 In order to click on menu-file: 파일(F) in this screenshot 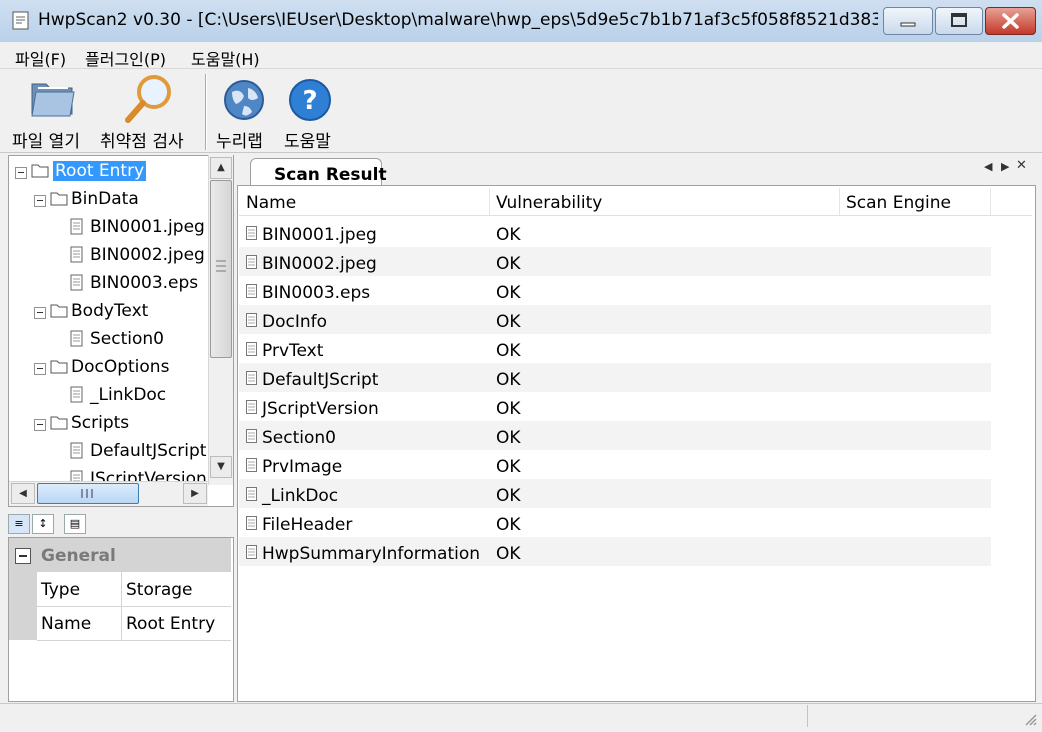, I will do `click(40, 58)`.